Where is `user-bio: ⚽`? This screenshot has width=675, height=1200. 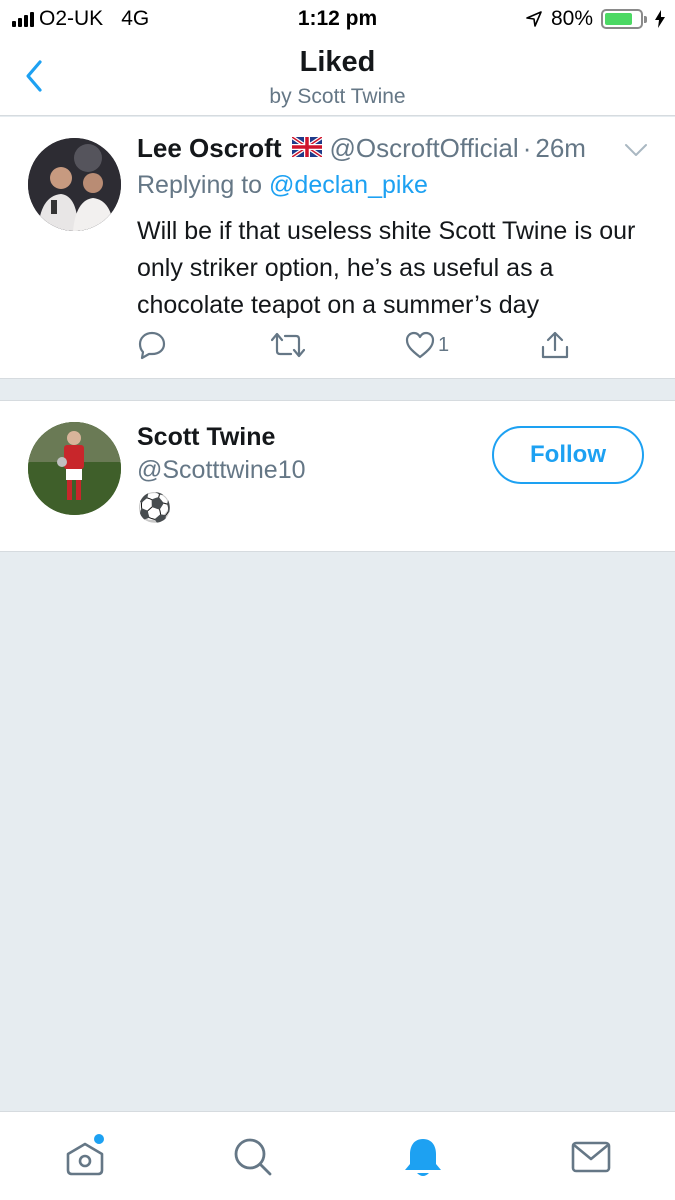 user-bio: ⚽ is located at coordinates (154, 507).